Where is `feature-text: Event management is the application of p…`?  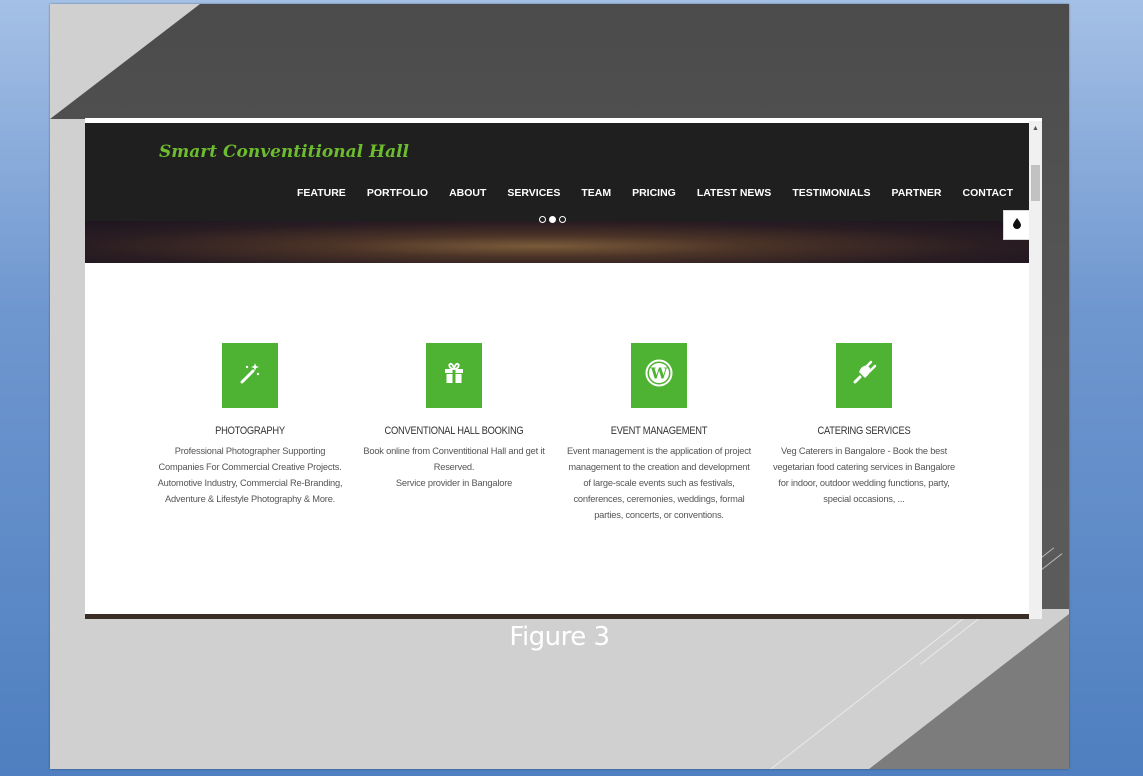 feature-text: Event management is the application of p… is located at coordinates (659, 483).